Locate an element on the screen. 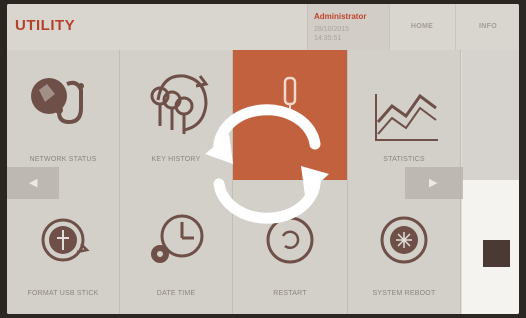 Image resolution: width=526 pixels, height=318 pixels. side-panel is located at coordinates (490, 115).